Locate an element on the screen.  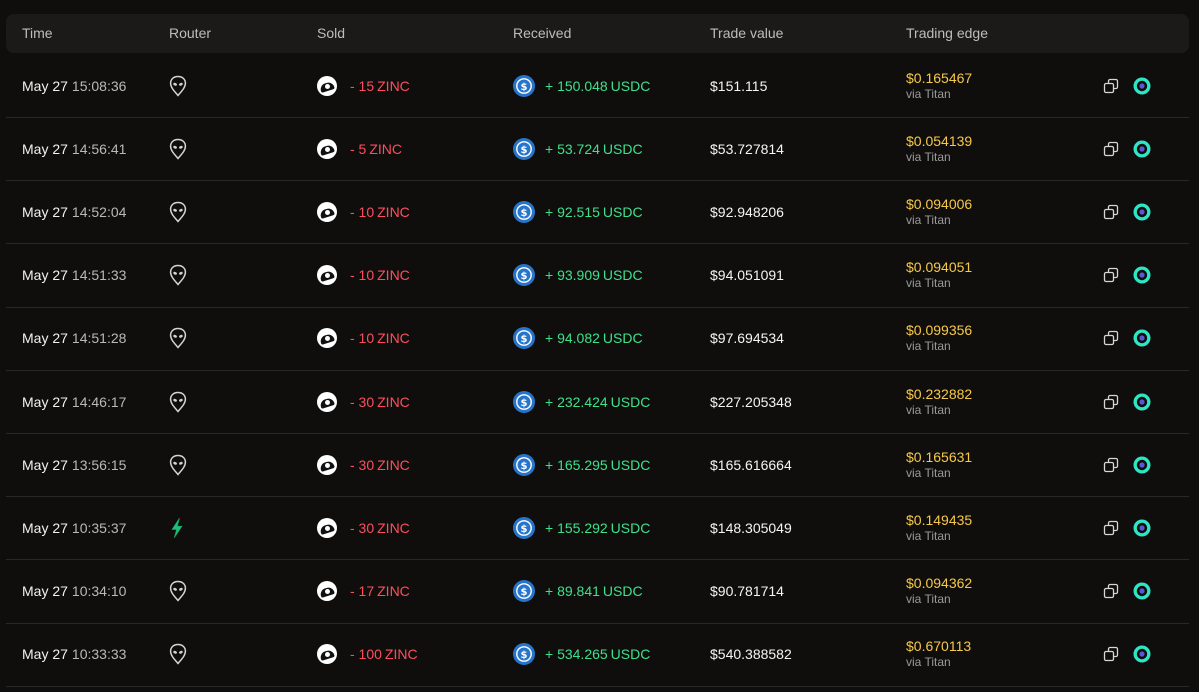
trading-edge-value: $0.054139 is located at coordinates (939, 140).